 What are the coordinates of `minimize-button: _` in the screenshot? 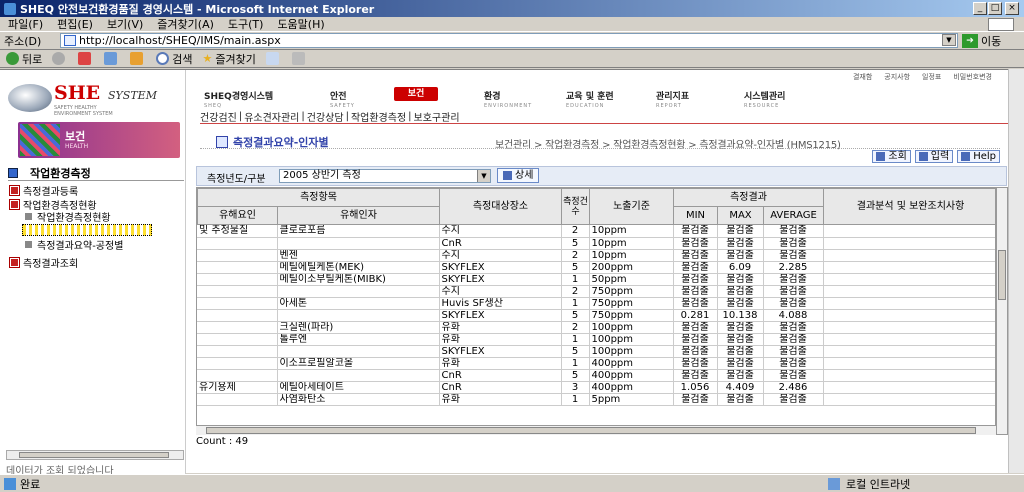 It's located at (980, 8).